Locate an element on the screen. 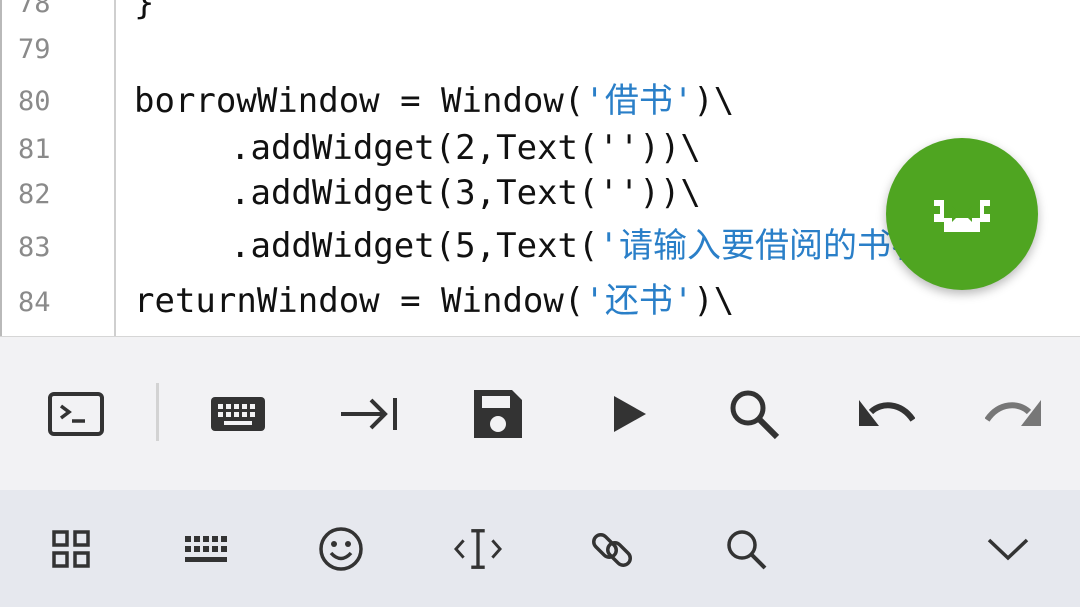 The height and width of the screenshot is (607, 1080). terminal-icon is located at coordinates (76, 414).